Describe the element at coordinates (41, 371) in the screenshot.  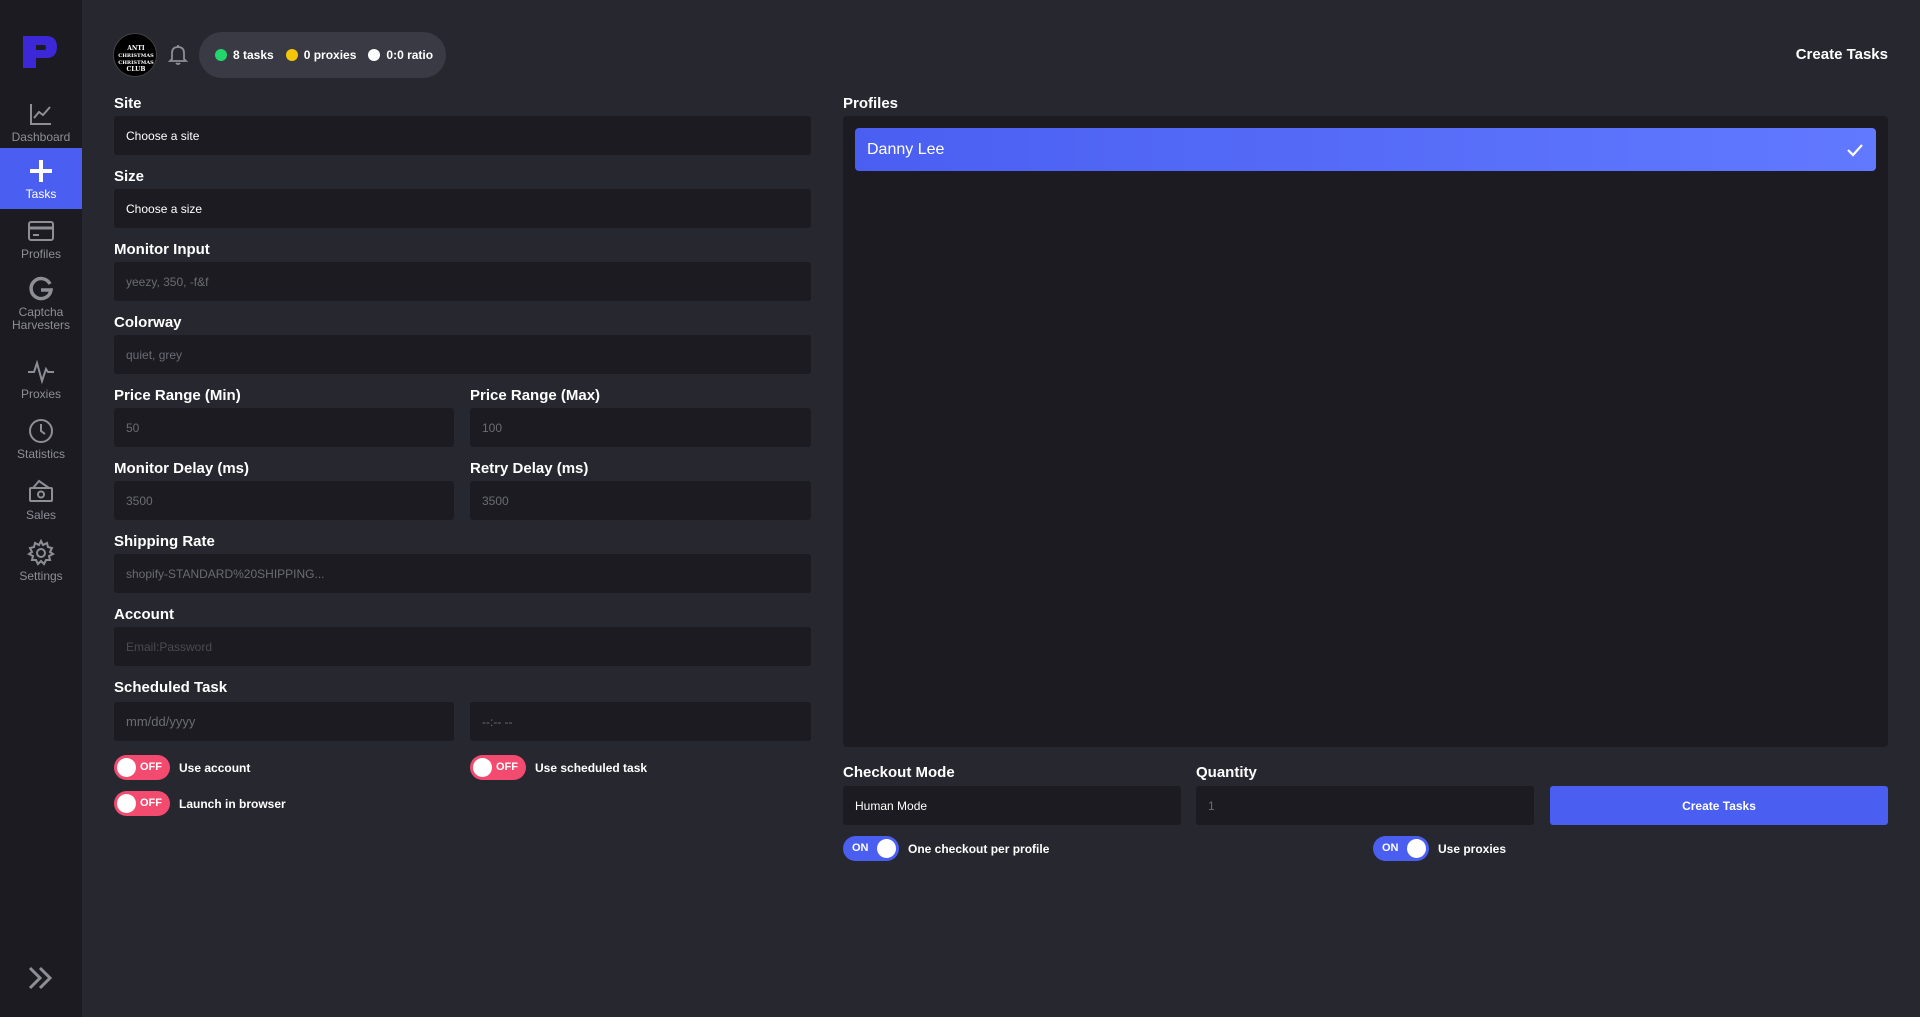
I see `pulse-icon` at that location.